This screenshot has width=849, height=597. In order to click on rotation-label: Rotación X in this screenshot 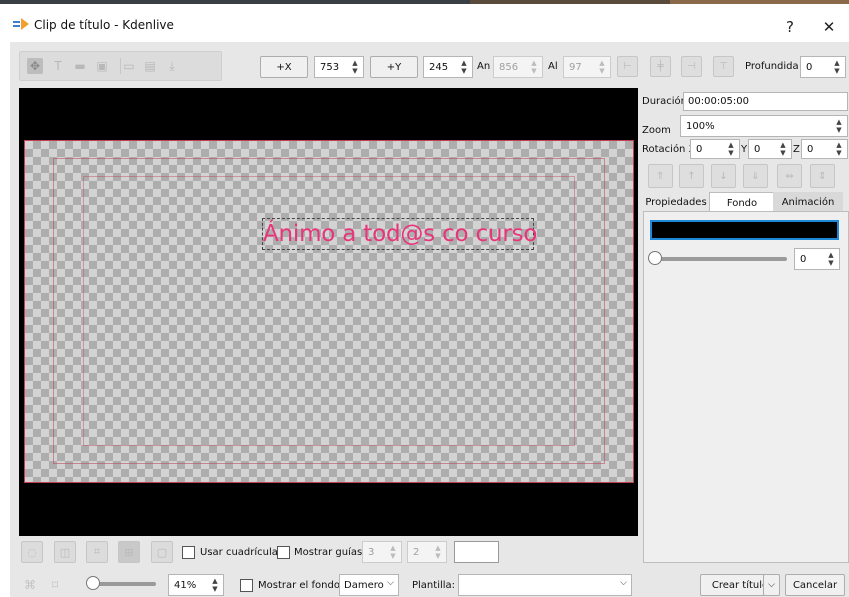, I will do `click(669, 149)`.